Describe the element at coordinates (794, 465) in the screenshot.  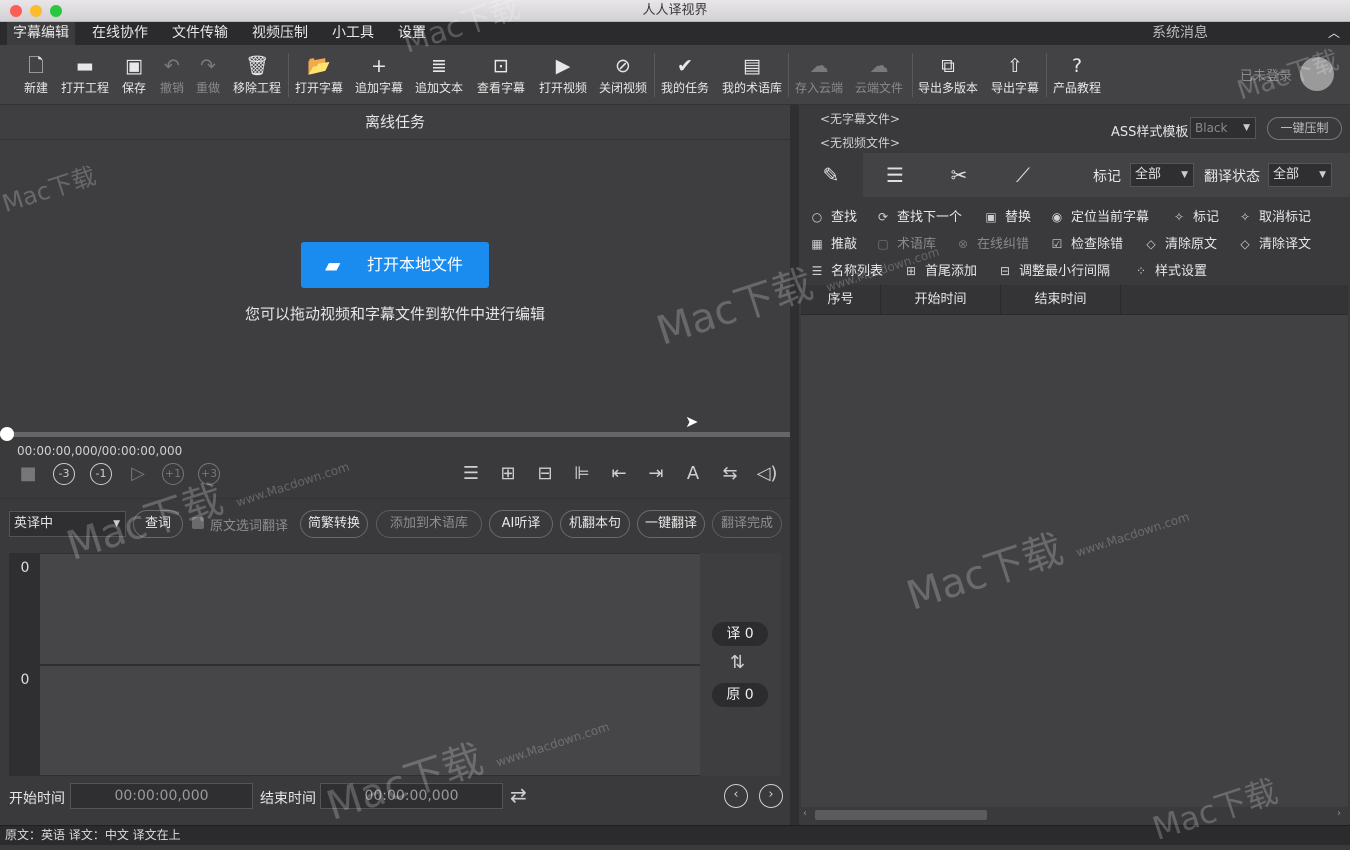
I see `panel-divider` at that location.